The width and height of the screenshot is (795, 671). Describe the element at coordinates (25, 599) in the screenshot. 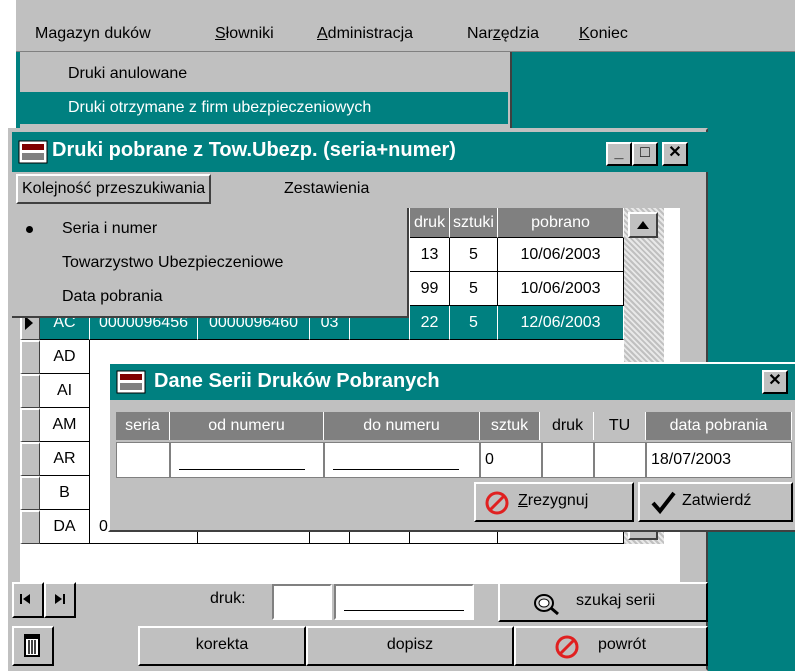

I see `first-icon` at that location.